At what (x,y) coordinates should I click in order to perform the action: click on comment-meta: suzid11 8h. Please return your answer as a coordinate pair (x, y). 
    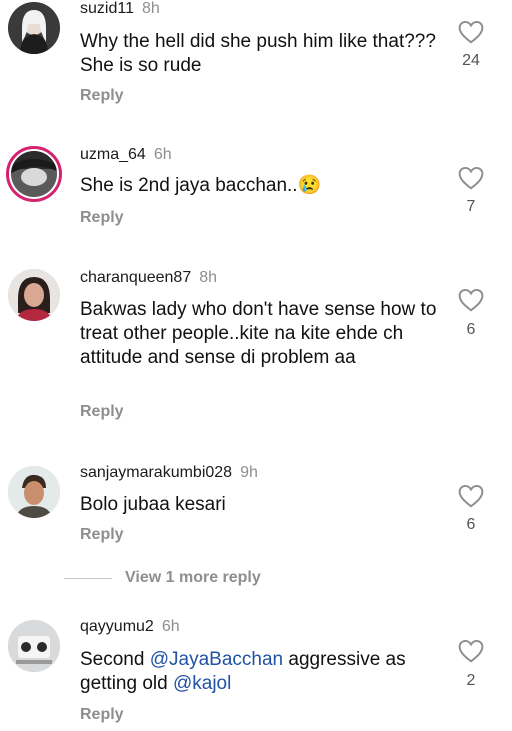
    Looking at the image, I should click on (120, 9).